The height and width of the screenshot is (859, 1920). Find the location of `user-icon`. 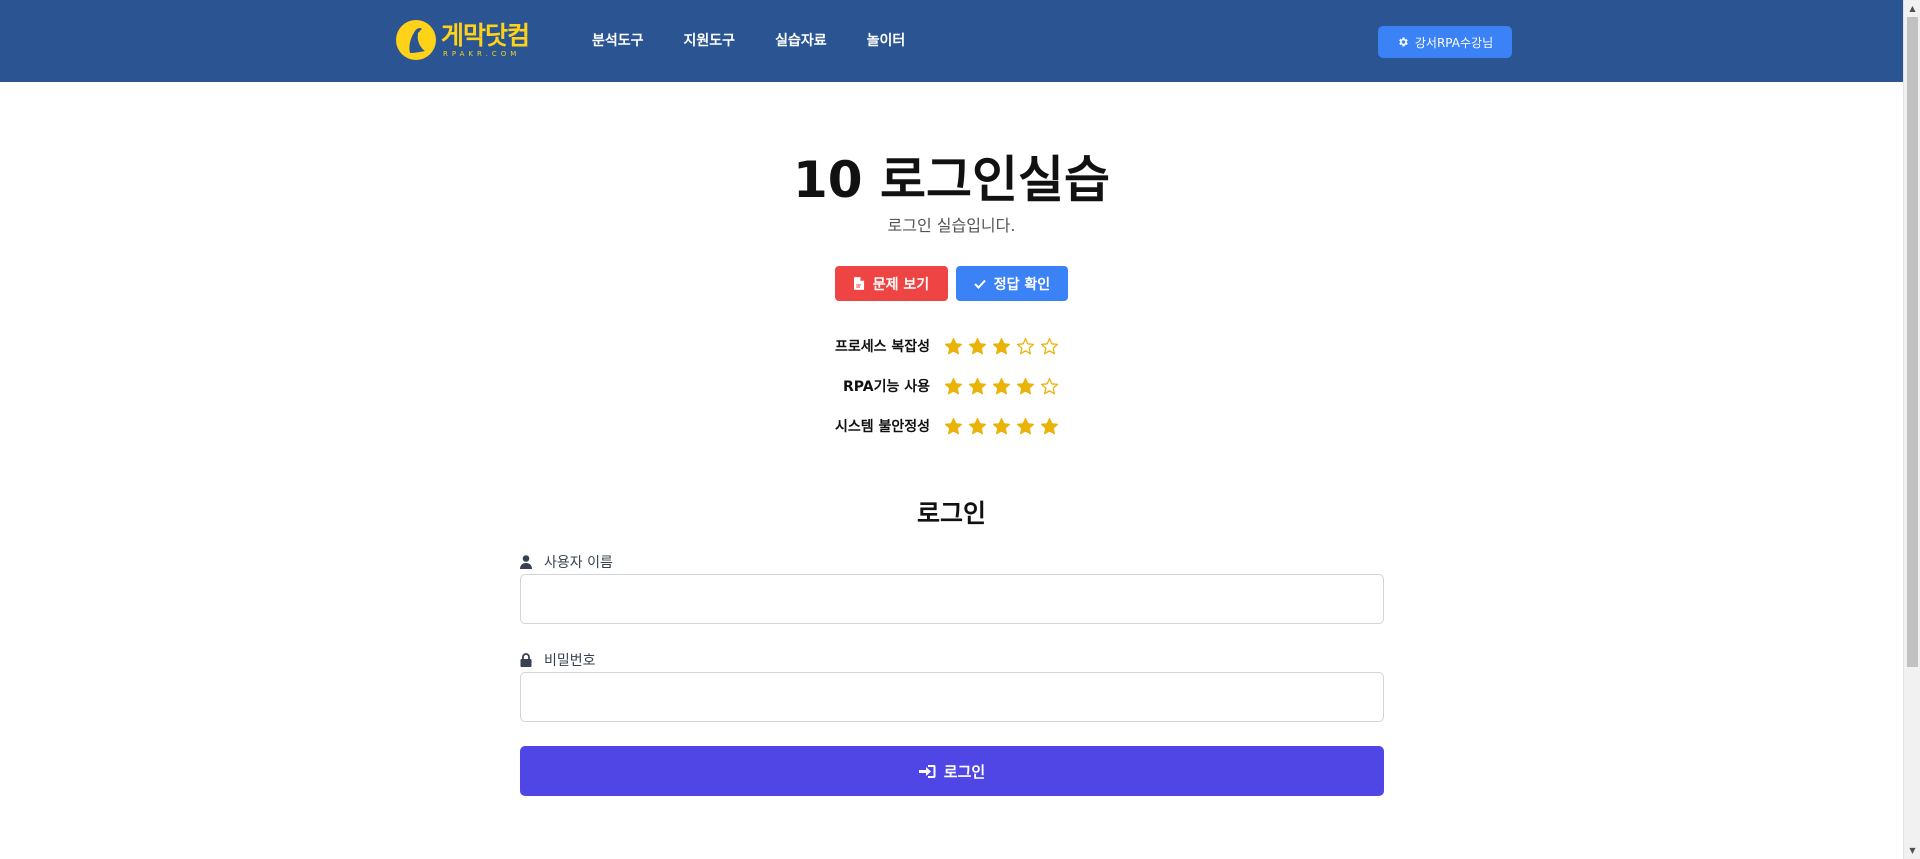

user-icon is located at coordinates (526, 562).